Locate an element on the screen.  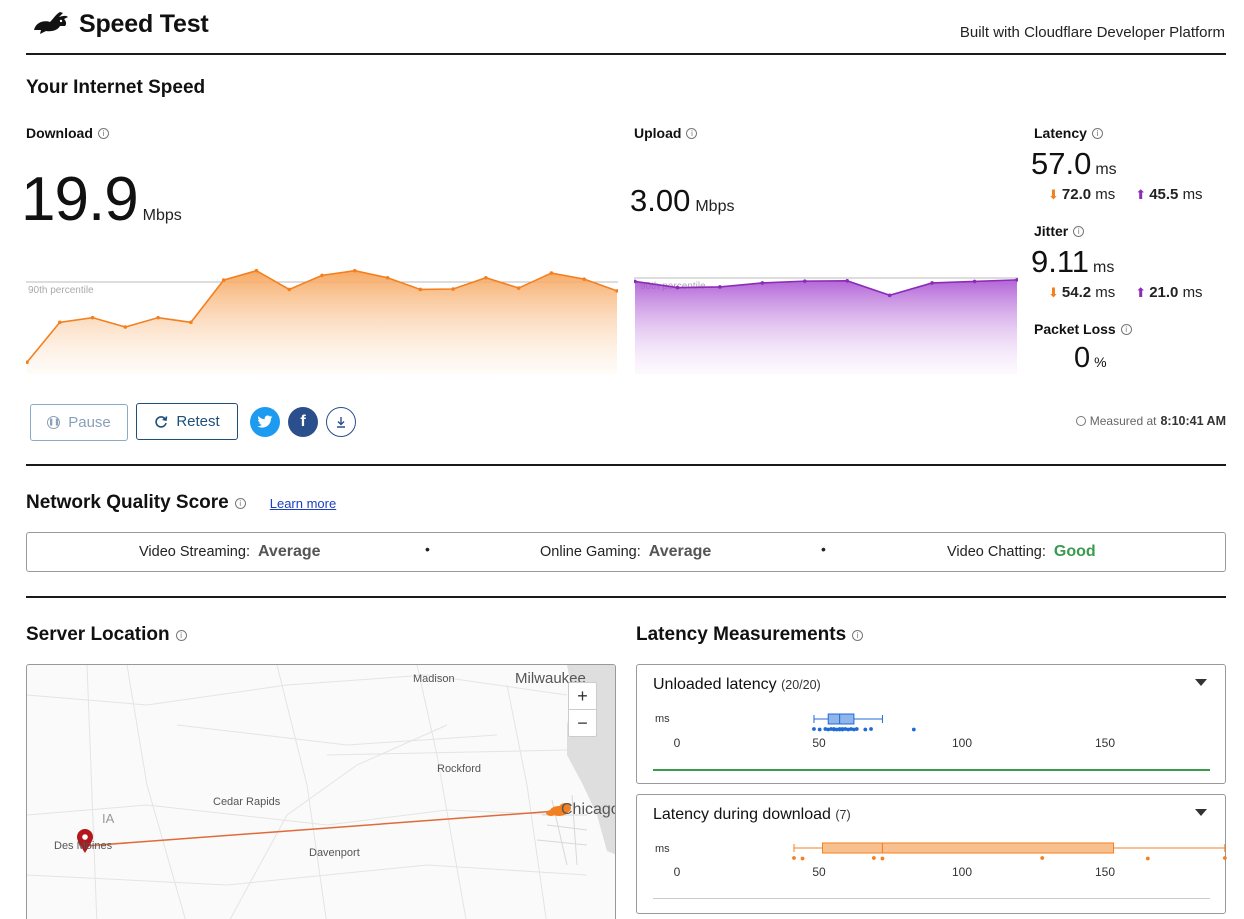
measured-at: Measured at 8:10:41 AM is located at coordinates (1150, 421).